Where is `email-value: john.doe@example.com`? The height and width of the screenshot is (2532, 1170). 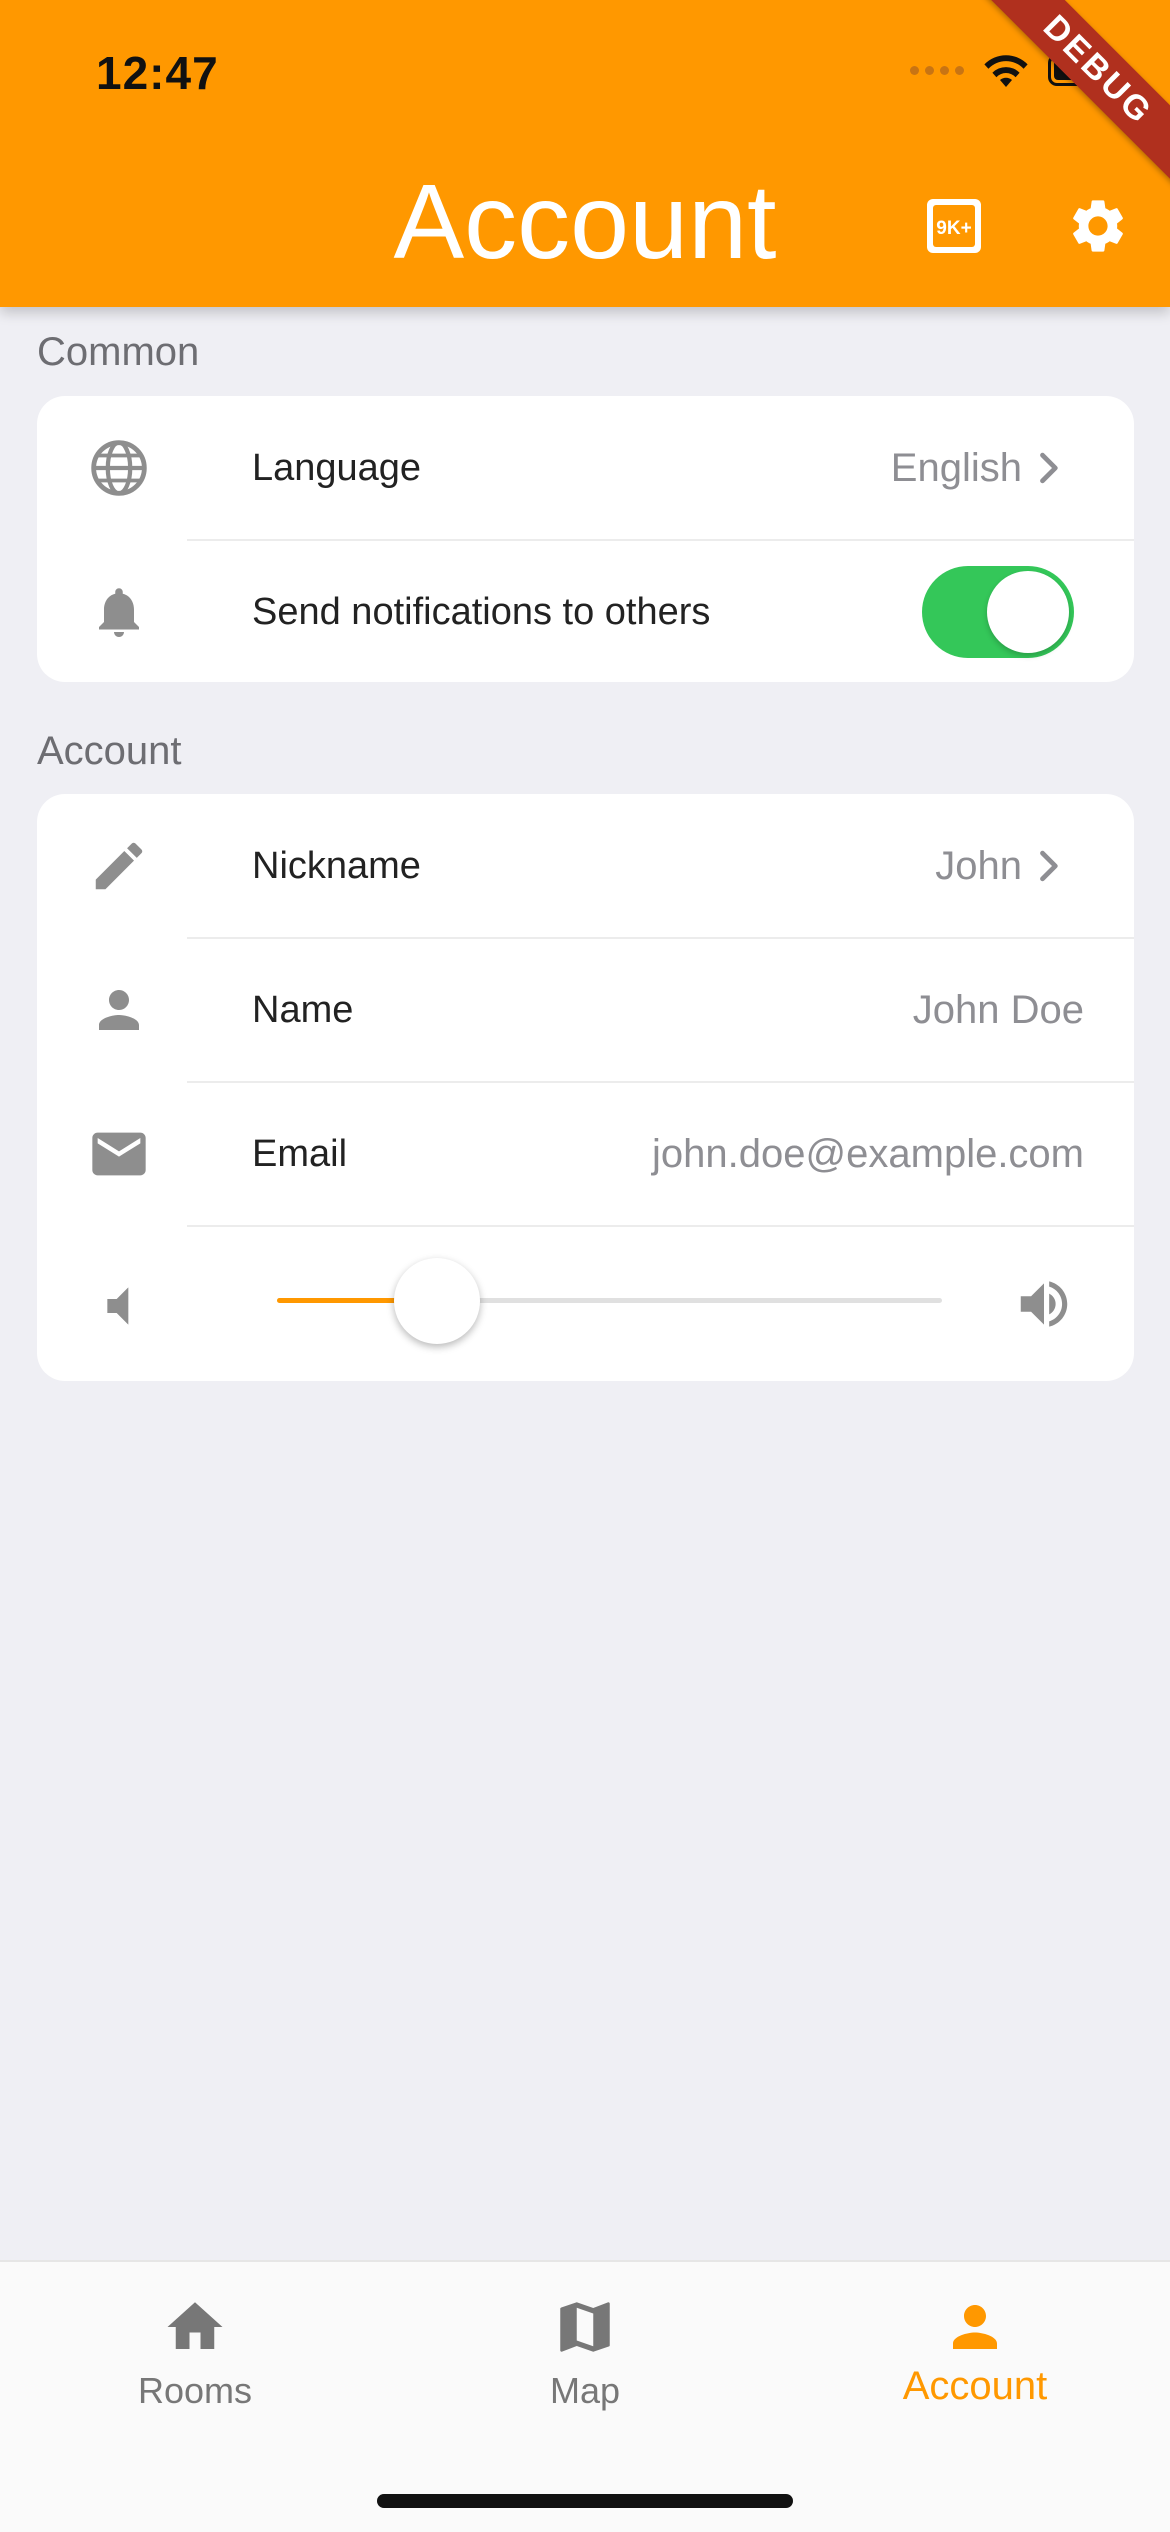
email-value: john.doe@example.com is located at coordinates (868, 1154).